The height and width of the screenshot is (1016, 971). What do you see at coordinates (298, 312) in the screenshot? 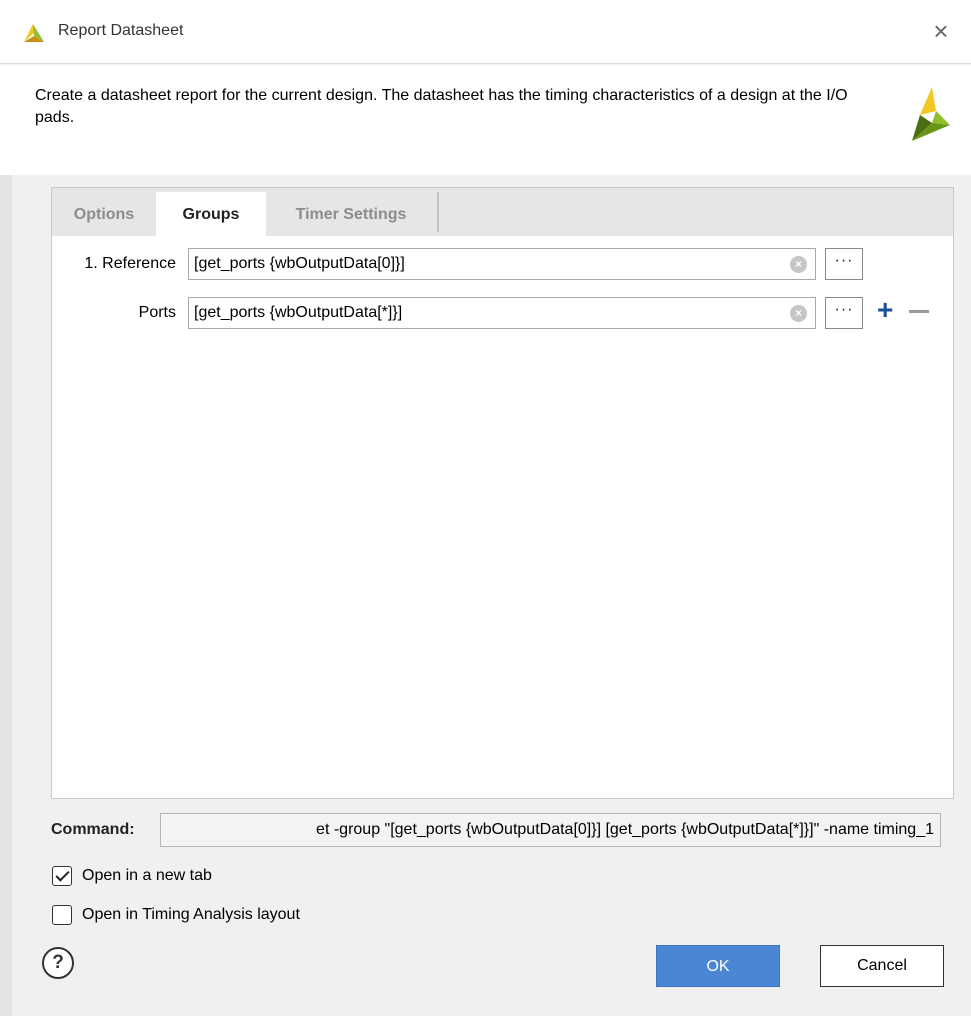
I see `ports-value: [get_ports {wbOutputData[*]}]` at bounding box center [298, 312].